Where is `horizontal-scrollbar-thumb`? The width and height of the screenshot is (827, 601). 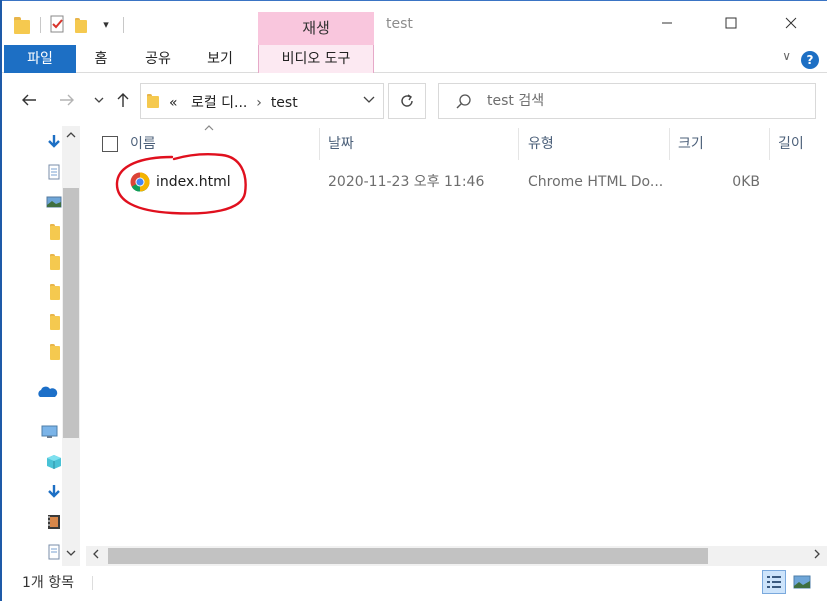
horizontal-scrollbar-thumb is located at coordinates (408, 556).